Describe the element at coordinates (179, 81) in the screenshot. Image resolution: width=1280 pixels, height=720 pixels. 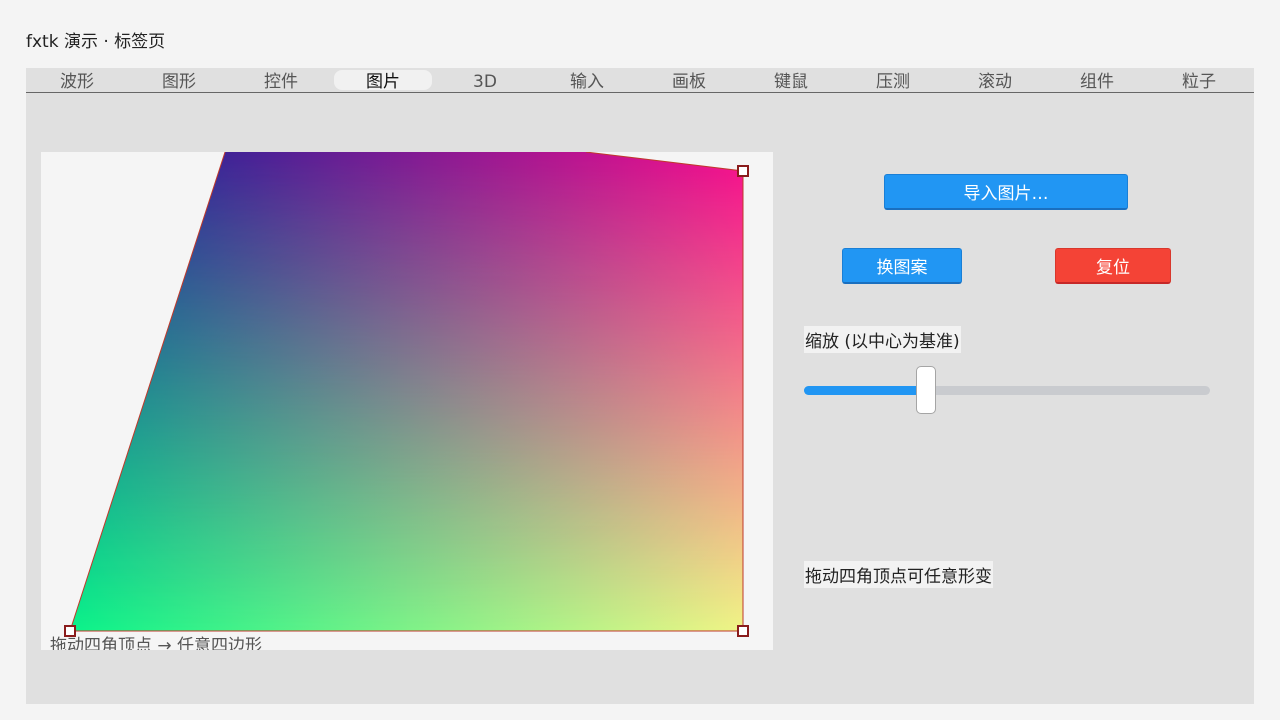
I see `tab-graphics: 图形` at that location.